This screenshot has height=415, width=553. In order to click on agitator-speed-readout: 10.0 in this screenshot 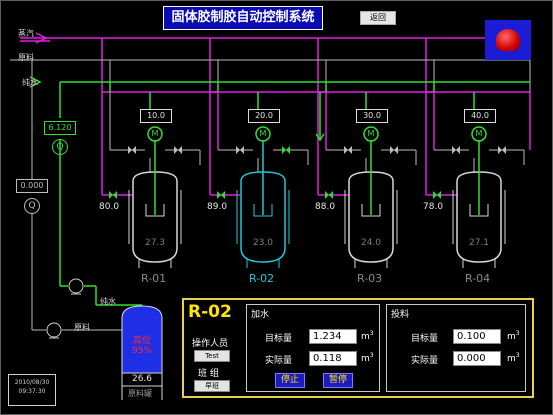, I will do `click(156, 116)`.